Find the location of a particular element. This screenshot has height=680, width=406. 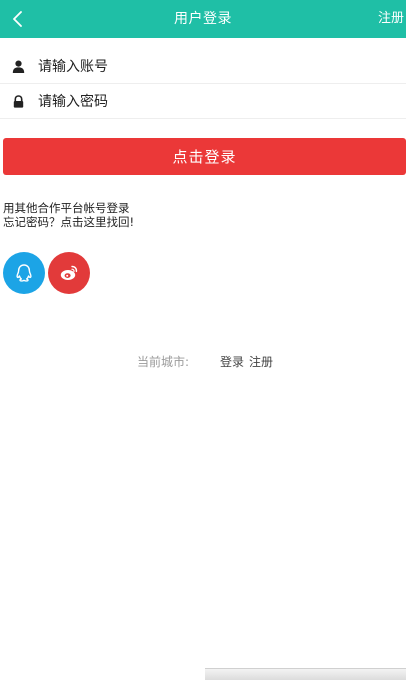

page-title: 用户登录 is located at coordinates (203, 19).